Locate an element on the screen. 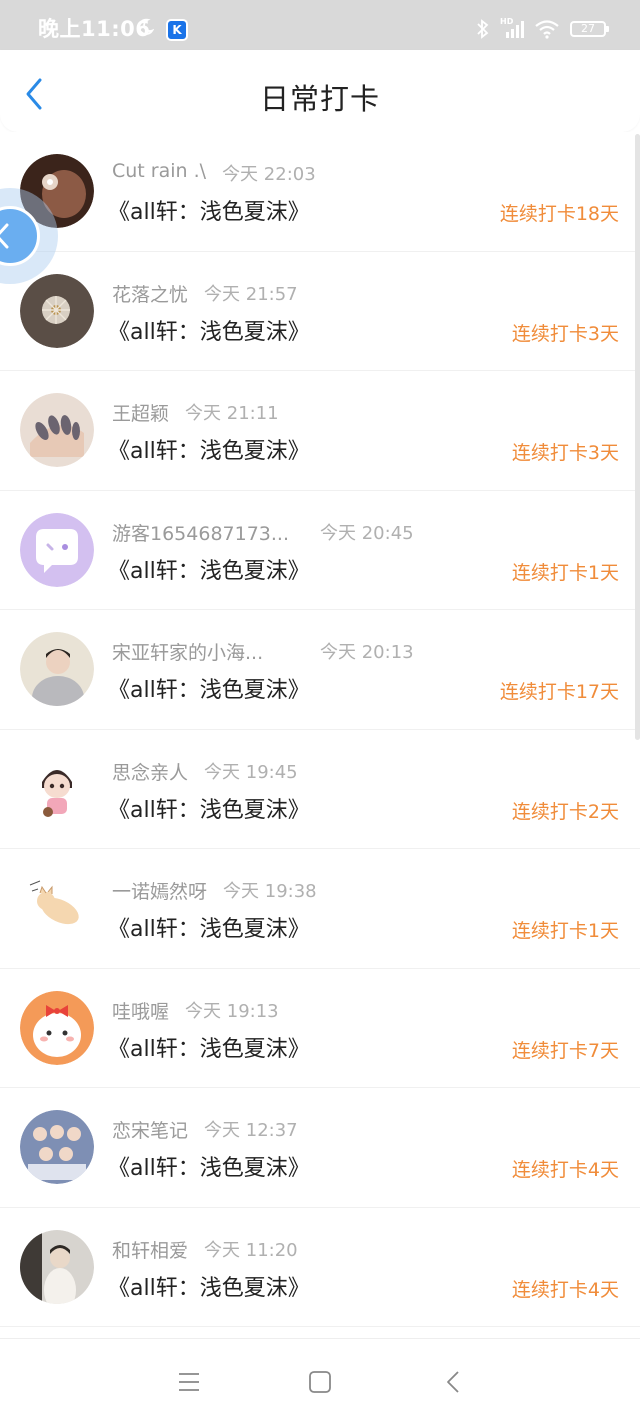  checkin-time: 今天 12:37 is located at coordinates (251, 1130).